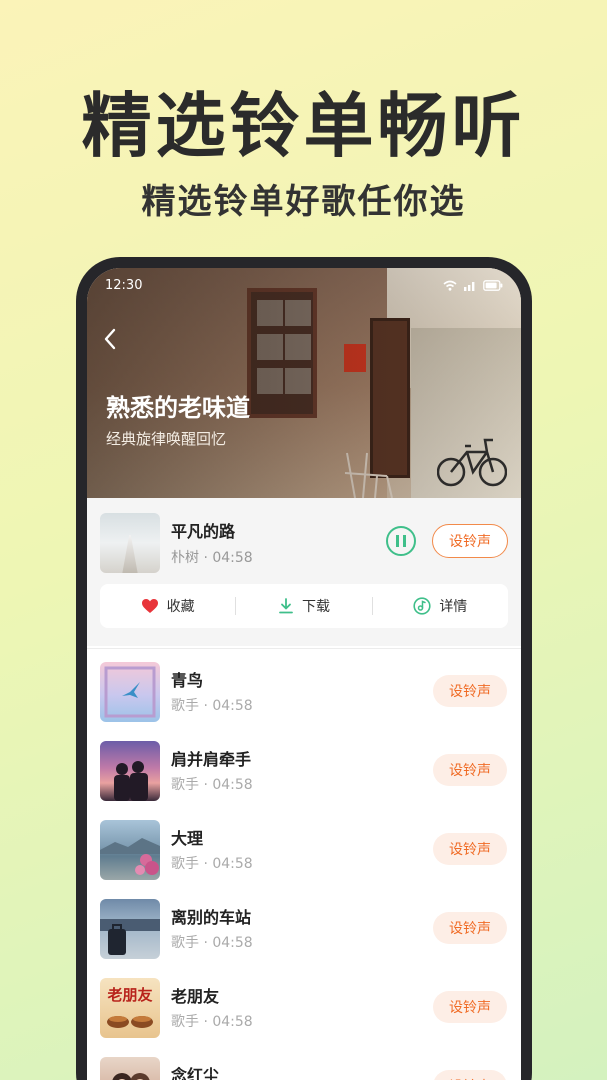 Image resolution: width=607 pixels, height=1080 pixels. What do you see at coordinates (195, 996) in the screenshot?
I see `song-title: 老朋友` at bounding box center [195, 996].